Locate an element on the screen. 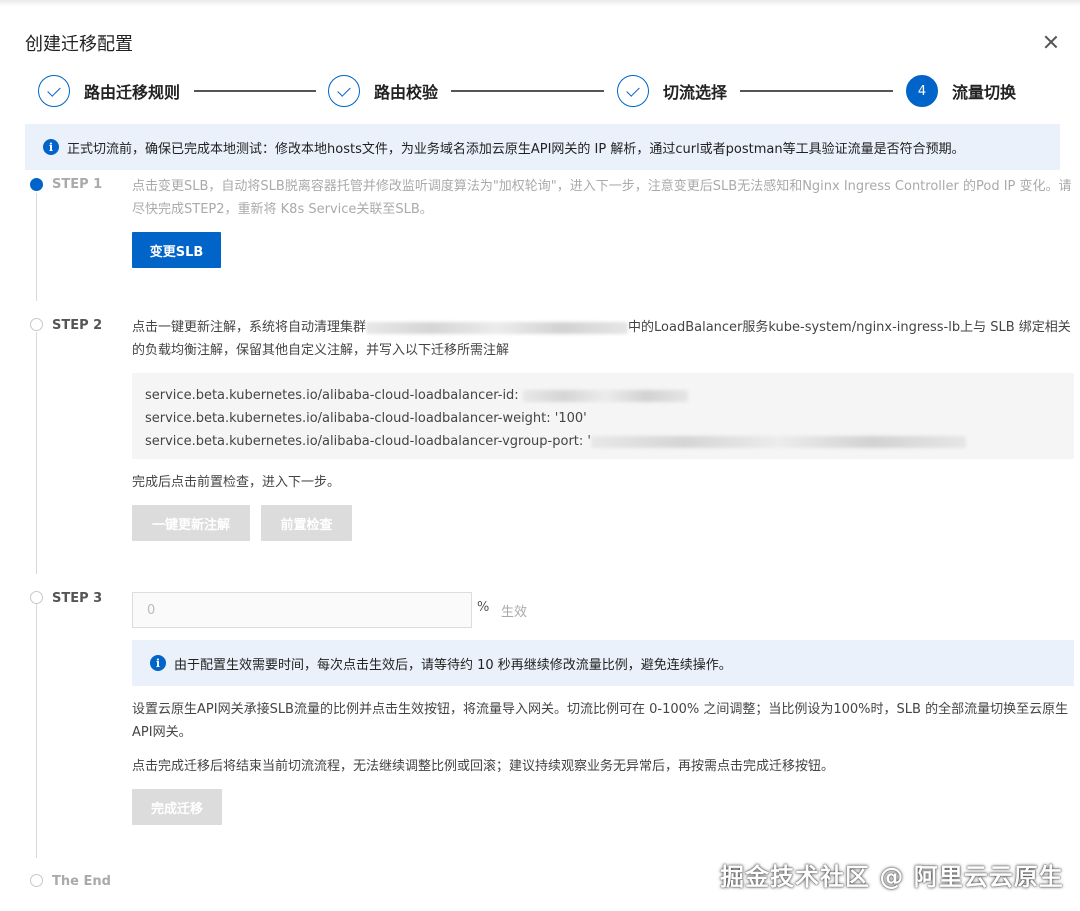 Image resolution: width=1080 pixels, height=911 pixels. redacted-slb-id is located at coordinates (605, 395).